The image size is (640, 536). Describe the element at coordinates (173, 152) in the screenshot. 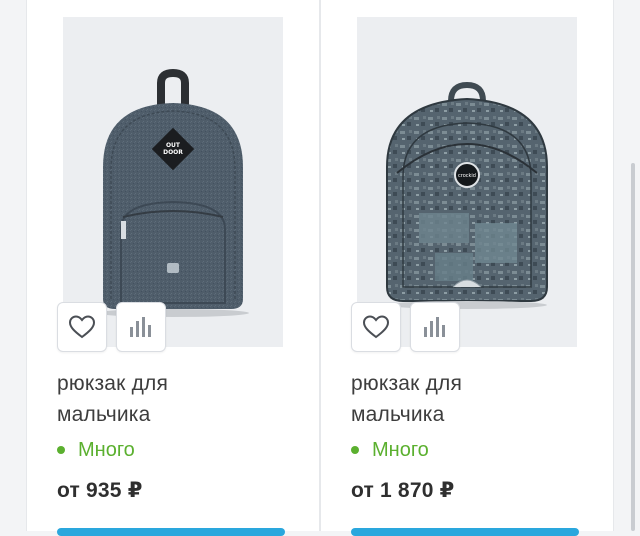

I see `svg-text: DOOR` at that location.